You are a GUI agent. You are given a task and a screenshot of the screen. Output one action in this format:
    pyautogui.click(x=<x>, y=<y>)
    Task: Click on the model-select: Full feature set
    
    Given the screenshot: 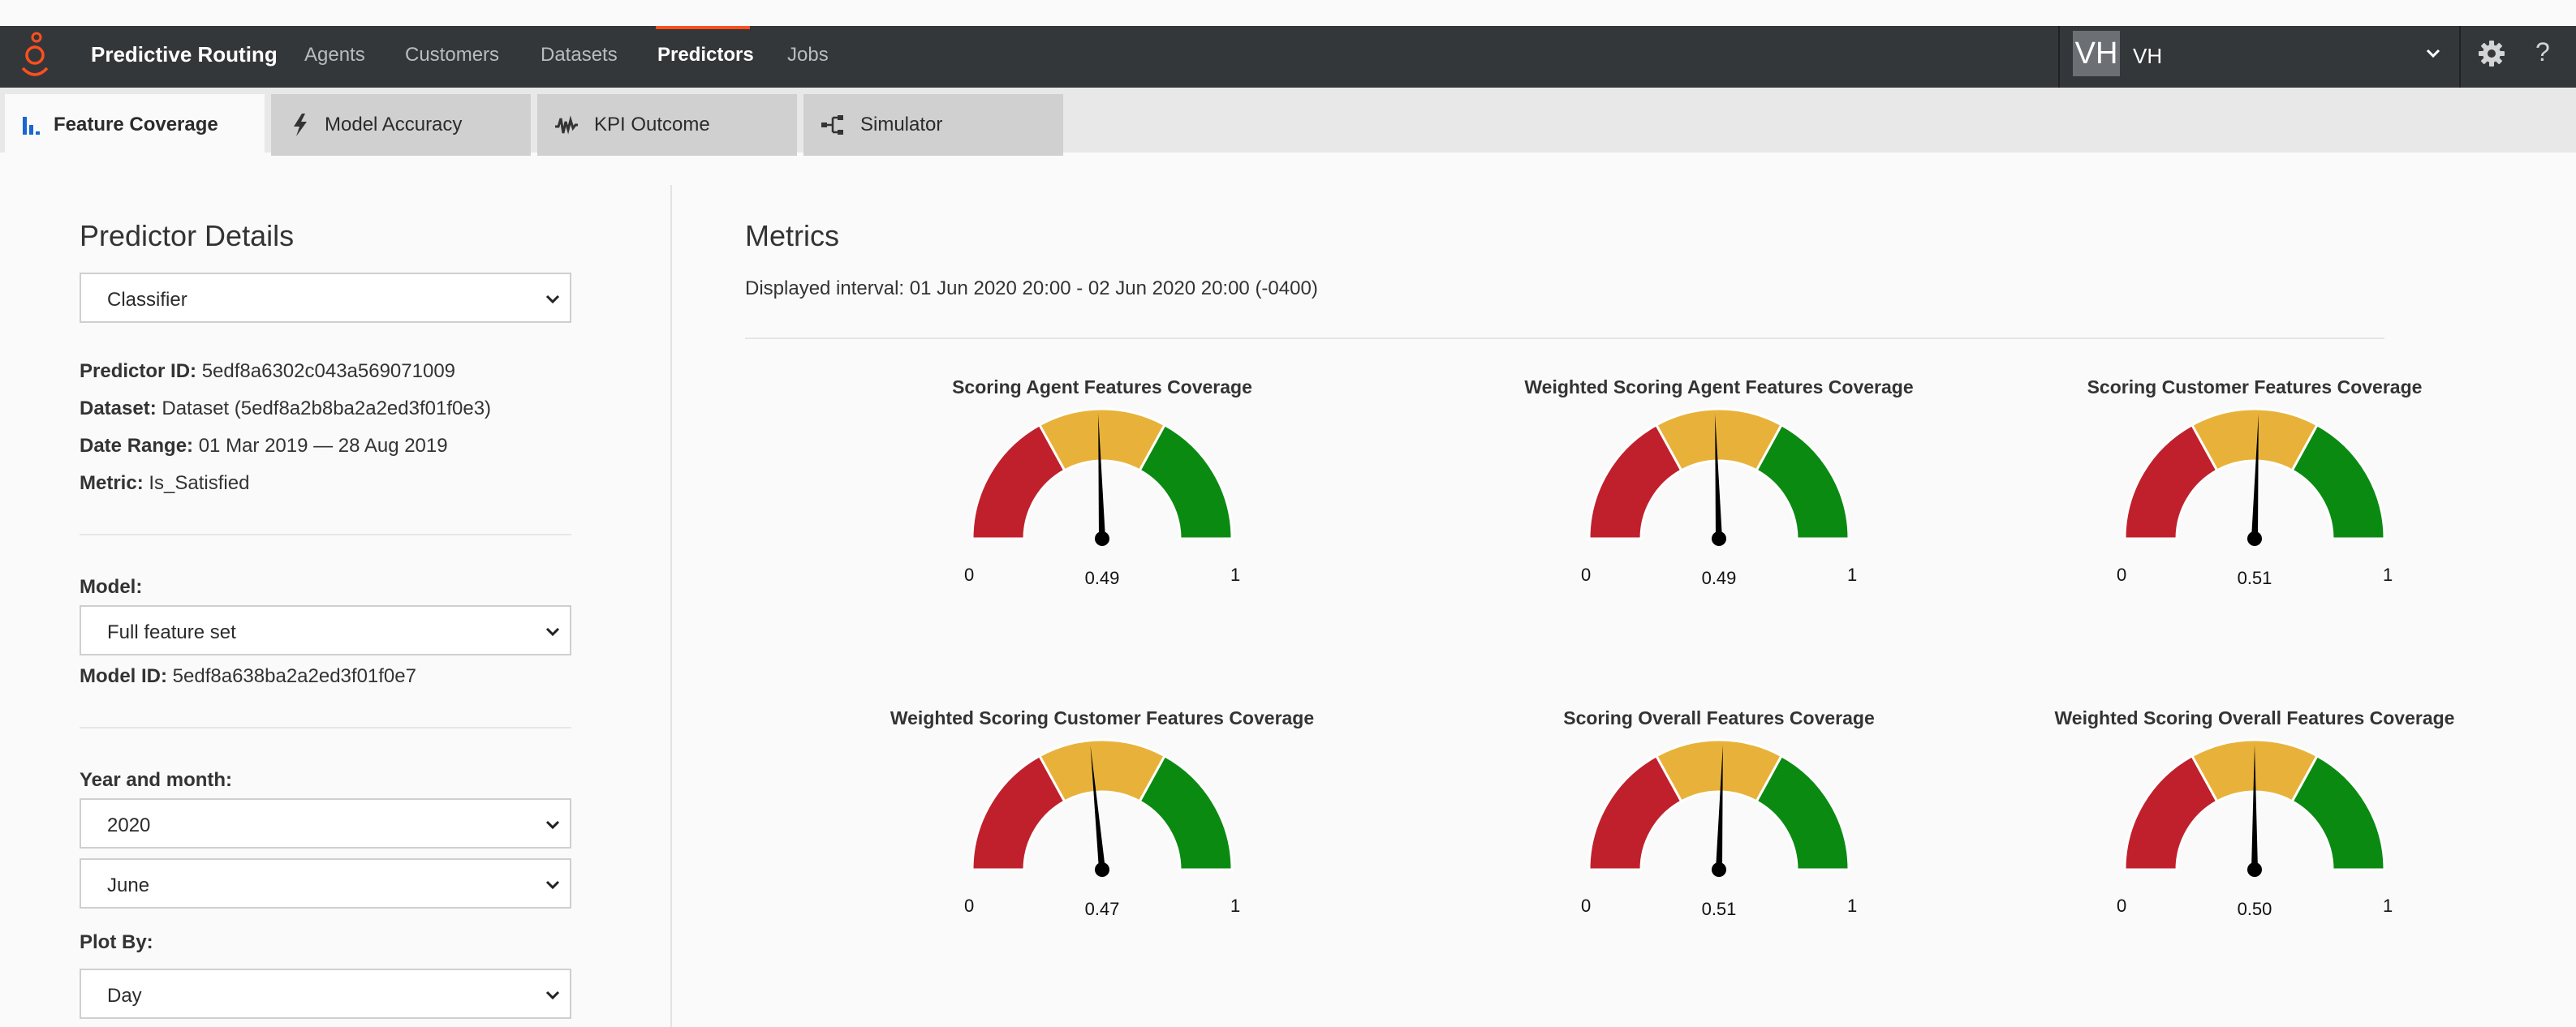 What is the action you would take?
    pyautogui.click(x=325, y=630)
    